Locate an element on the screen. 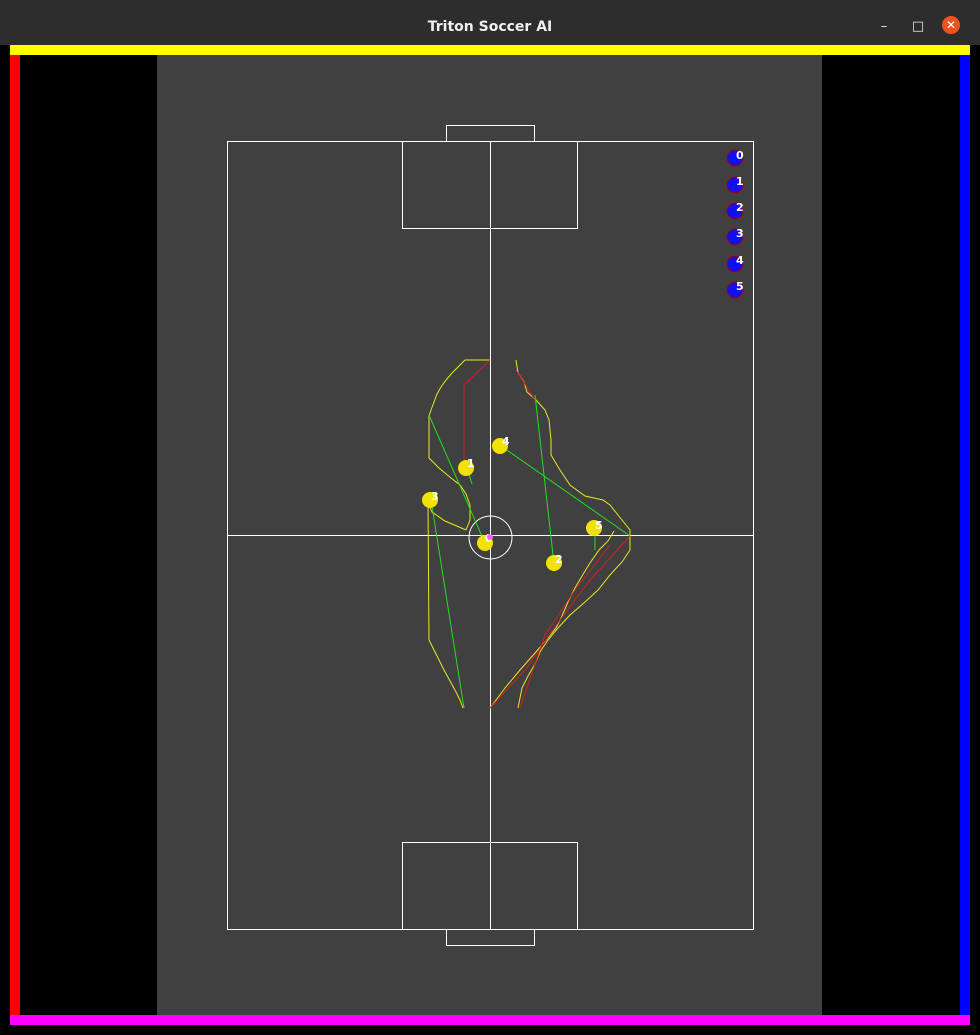 This screenshot has height=1035, width=980. top-goal is located at coordinates (490, 133).